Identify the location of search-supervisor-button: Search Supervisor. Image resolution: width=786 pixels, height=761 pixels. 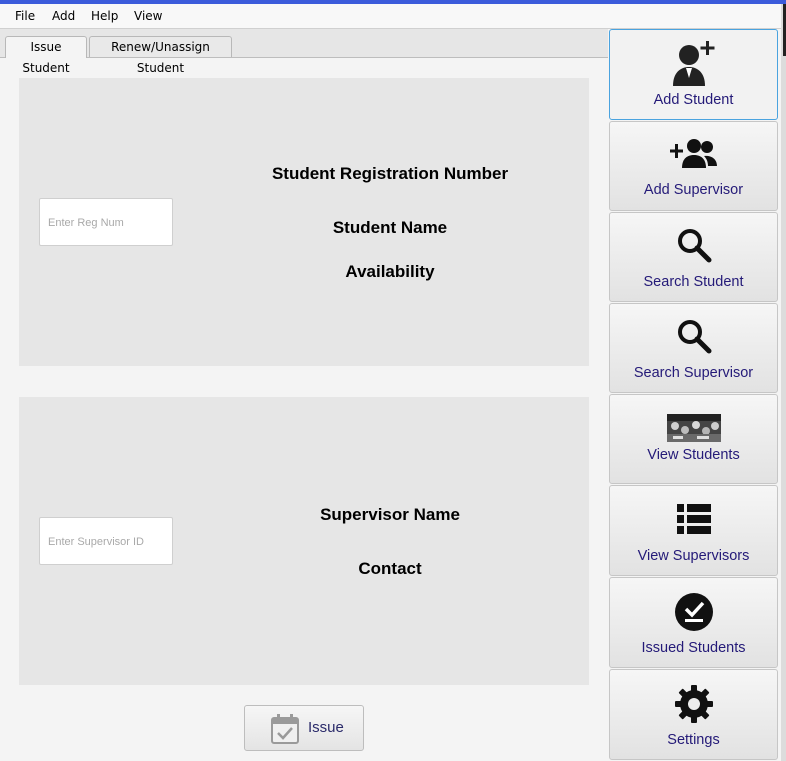
(693, 348).